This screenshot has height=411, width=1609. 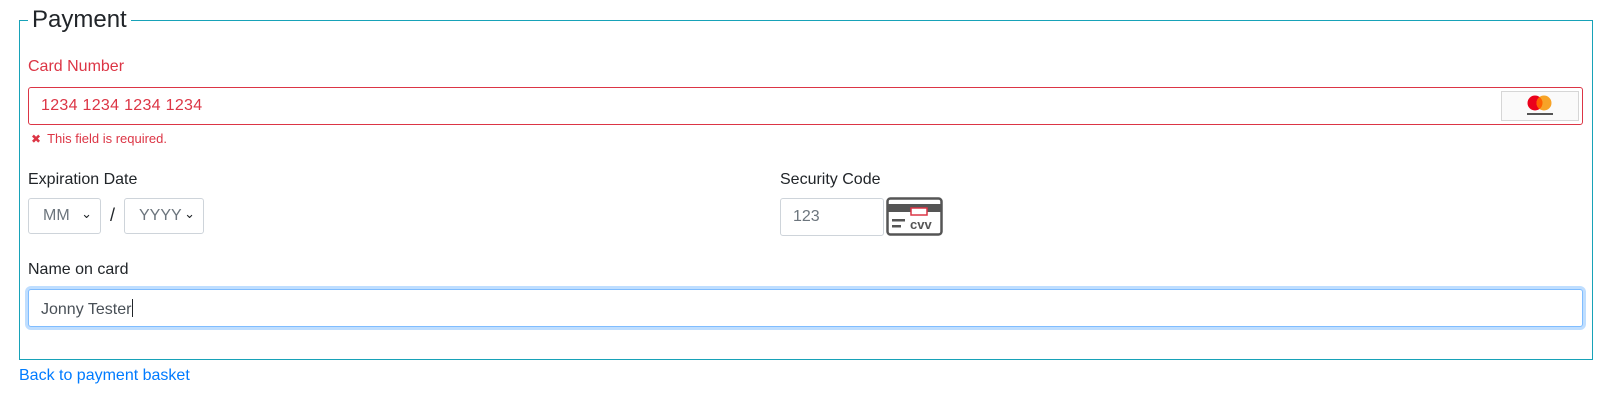 I want to click on card-number-error: ✖ This field is required., so click(x=99, y=139).